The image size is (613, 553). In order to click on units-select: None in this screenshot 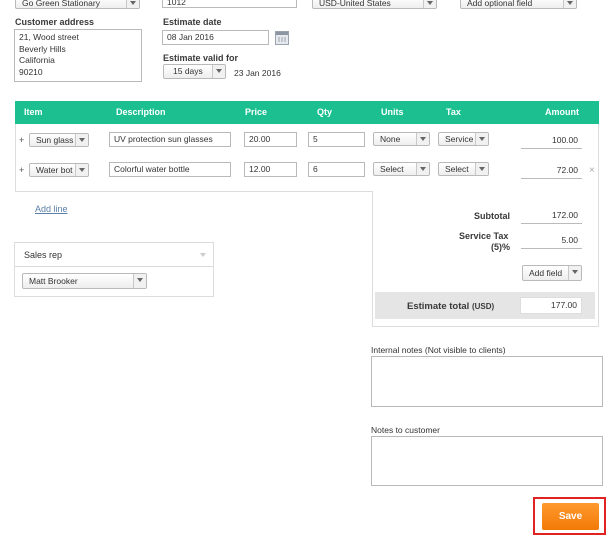, I will do `click(401, 139)`.